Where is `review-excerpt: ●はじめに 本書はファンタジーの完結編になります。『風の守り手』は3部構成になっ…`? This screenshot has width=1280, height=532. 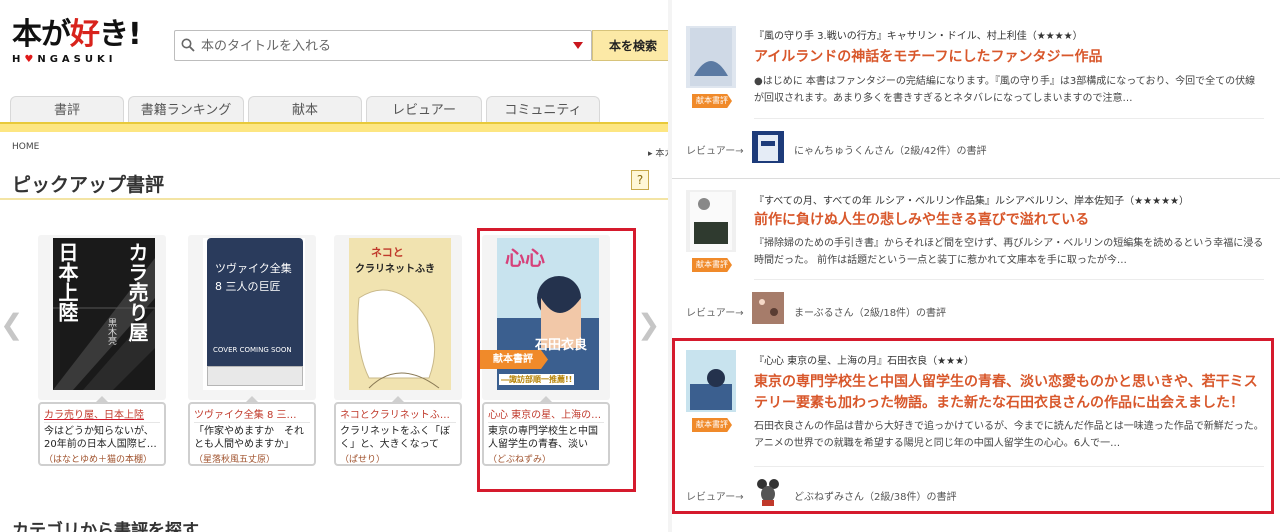 review-excerpt: ●はじめに 本書はファンタジーの完結編になります。『風の守り手』は3部構成になっ… is located at coordinates (1005, 90).